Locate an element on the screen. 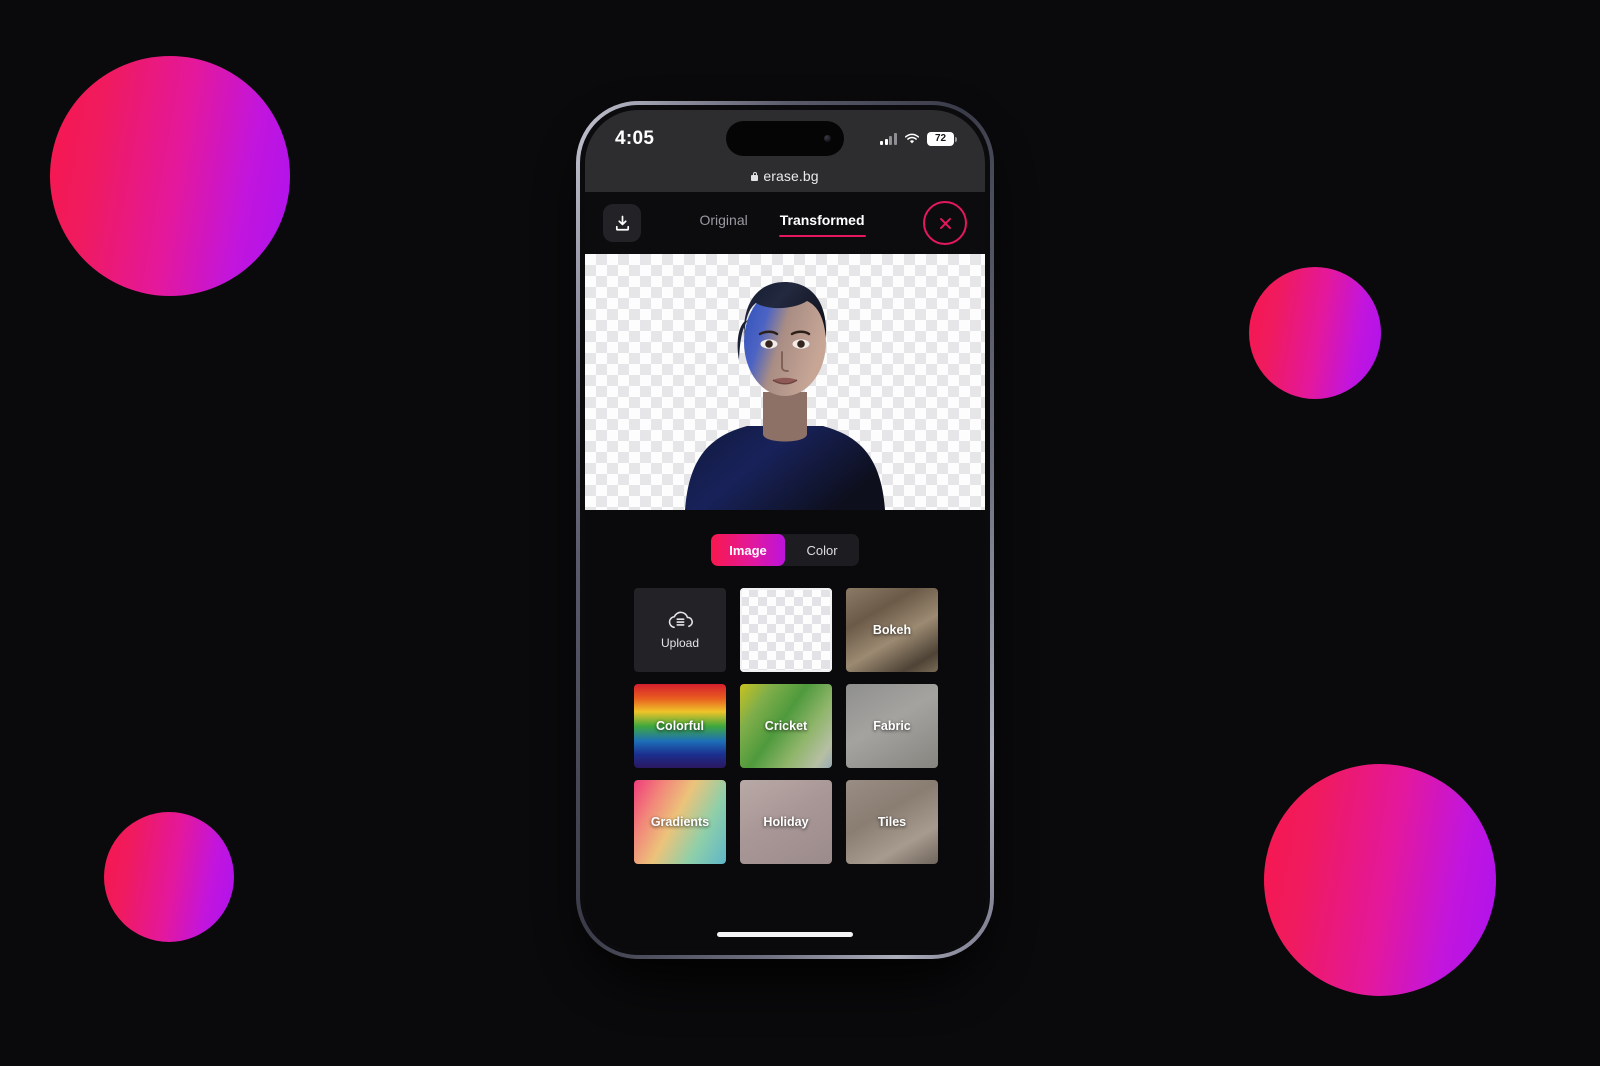 The image size is (1600, 1066). segment-color: Color is located at coordinates (822, 550).